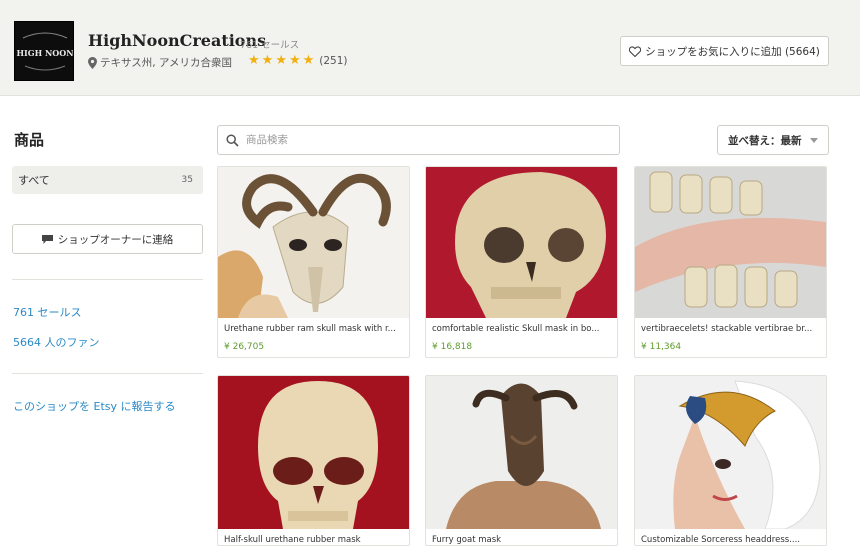 The image size is (860, 546). I want to click on category-all-label: すべて, so click(34, 180).